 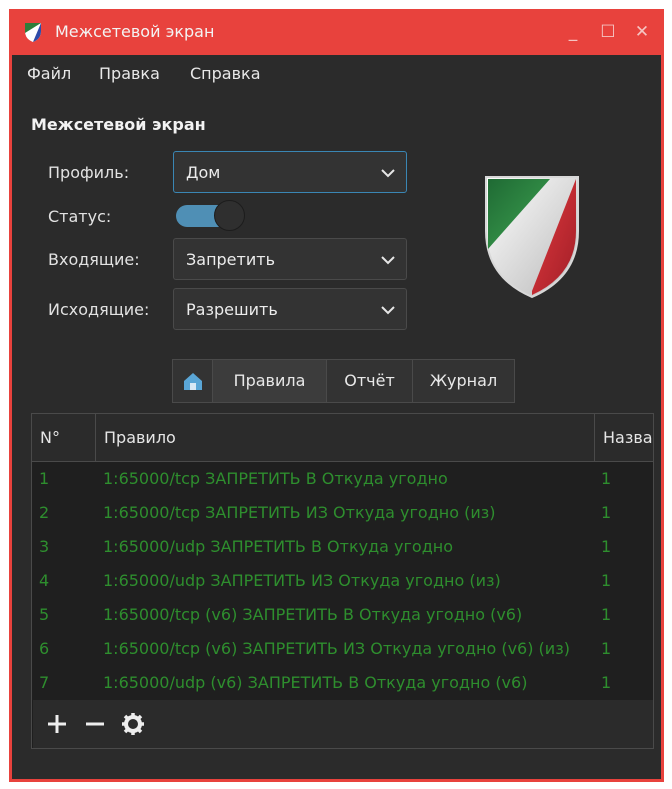 What do you see at coordinates (135, 31) in the screenshot?
I see `window-title: Межсетевой экран` at bounding box center [135, 31].